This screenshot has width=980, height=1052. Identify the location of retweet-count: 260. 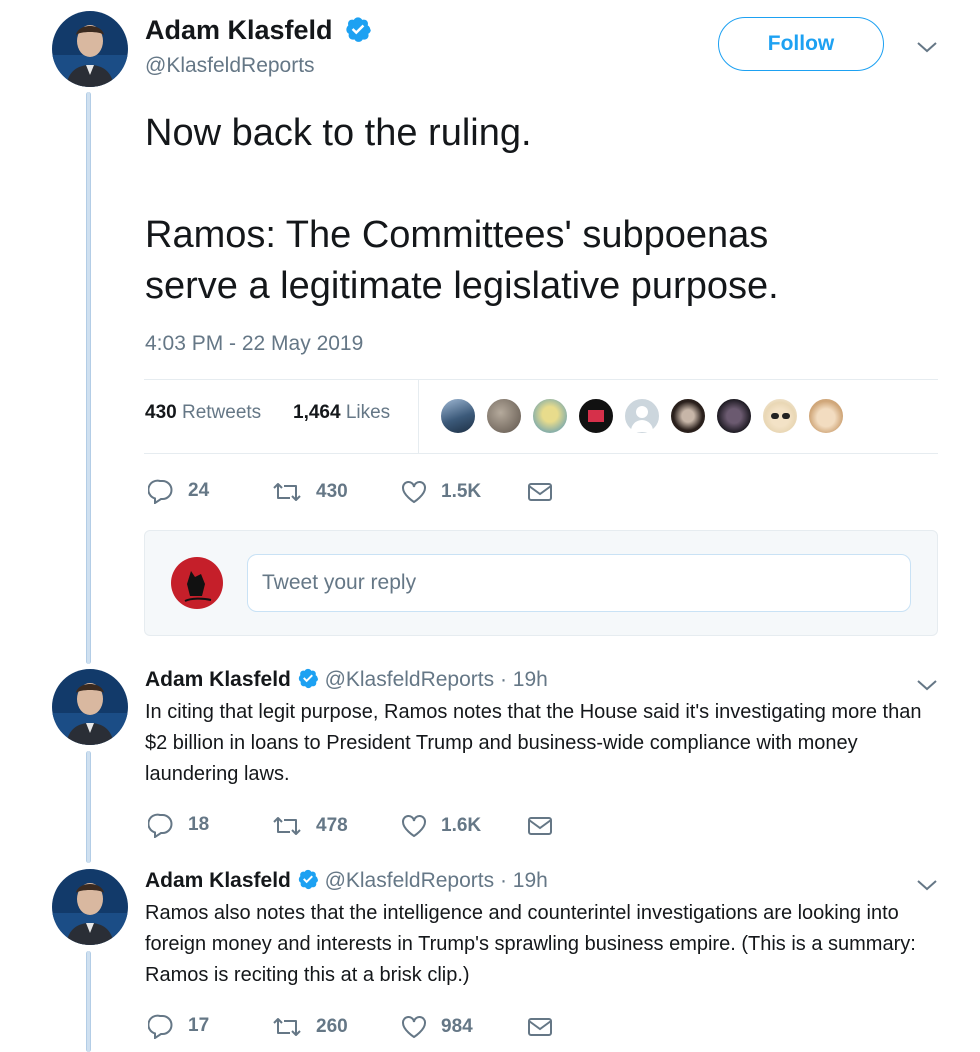
(332, 1026).